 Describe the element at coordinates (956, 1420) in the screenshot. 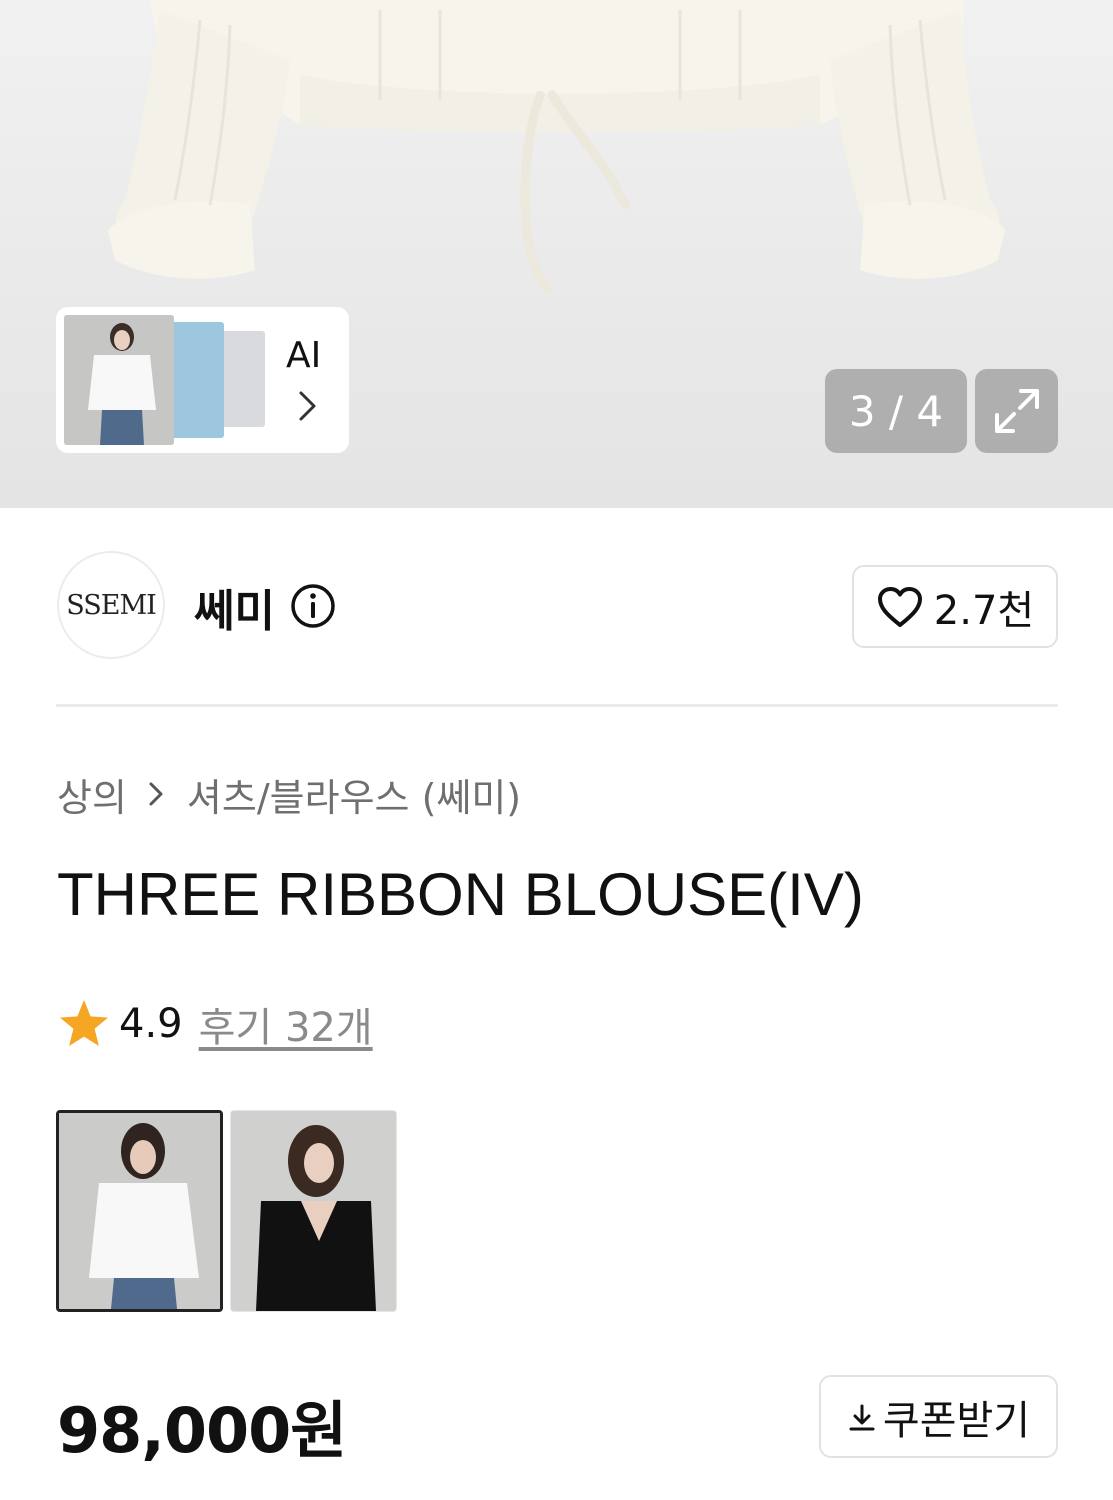

I see `coupon-label: 쿠폰받기` at that location.